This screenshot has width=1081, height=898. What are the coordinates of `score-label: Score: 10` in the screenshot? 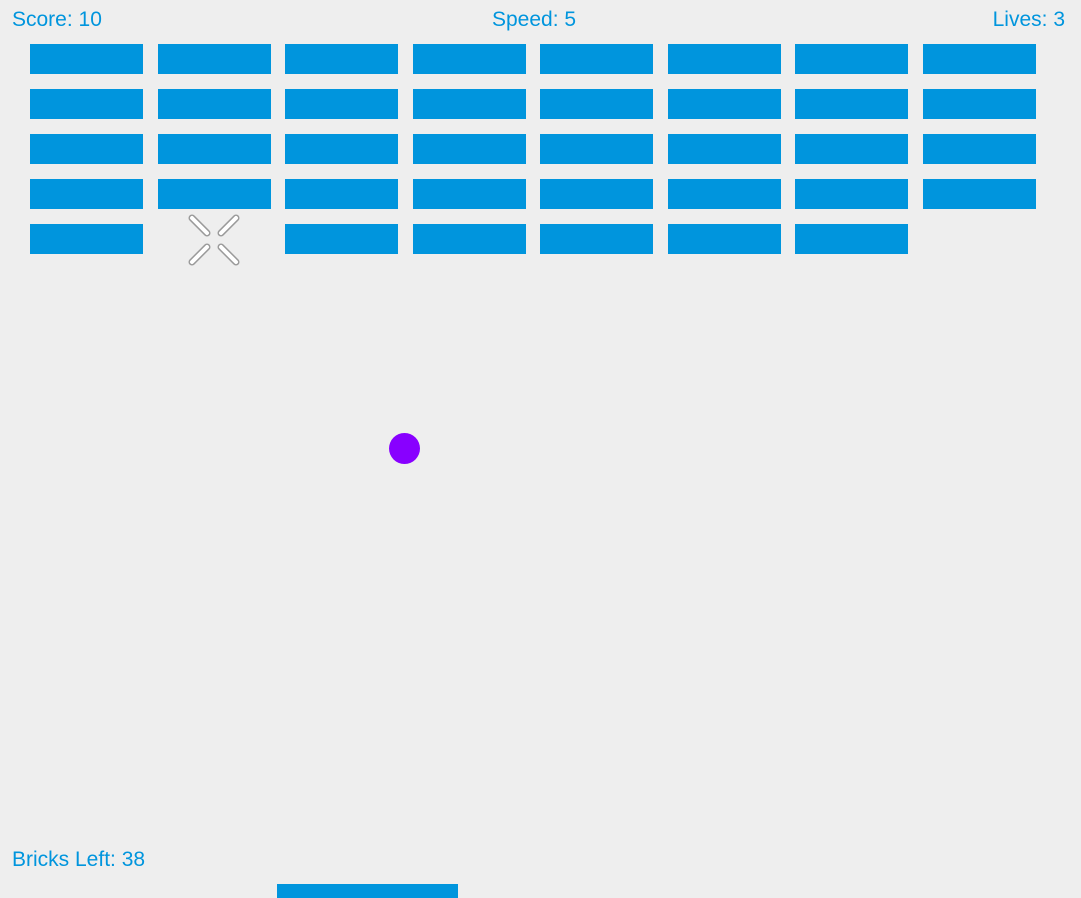 It's located at (57, 19).